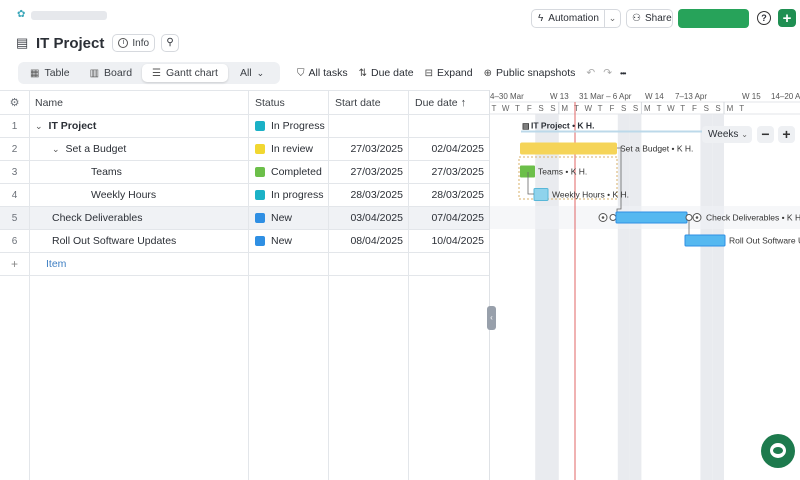 The width and height of the screenshot is (800, 480). What do you see at coordinates (111, 73) in the screenshot?
I see `tab-board: ▥ Board` at bounding box center [111, 73].